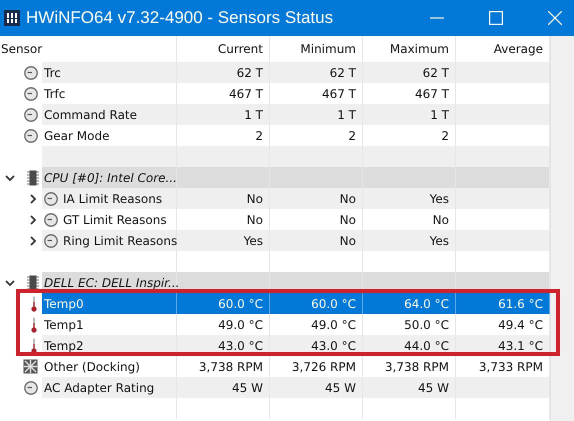 This screenshot has width=574, height=421. Describe the element at coordinates (520, 325) in the screenshot. I see `table-cell: 49.4 °C` at that location.